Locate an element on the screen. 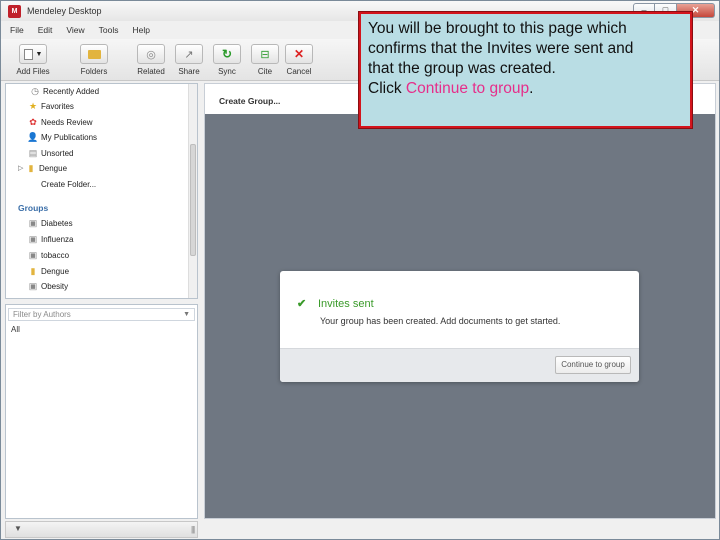 The width and height of the screenshot is (720, 540). sidebar-item-my-publications: 👤 My Publications is located at coordinates (62, 137).